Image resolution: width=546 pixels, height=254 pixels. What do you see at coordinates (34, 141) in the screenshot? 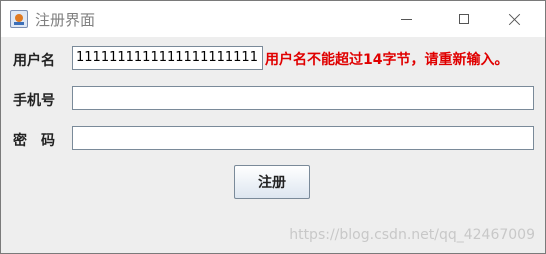
I see `password-label: 密 码` at bounding box center [34, 141].